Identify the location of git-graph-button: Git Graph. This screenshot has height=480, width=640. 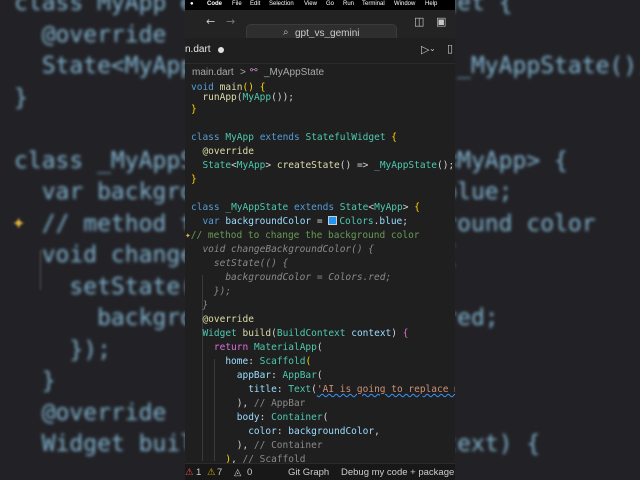
(308, 472).